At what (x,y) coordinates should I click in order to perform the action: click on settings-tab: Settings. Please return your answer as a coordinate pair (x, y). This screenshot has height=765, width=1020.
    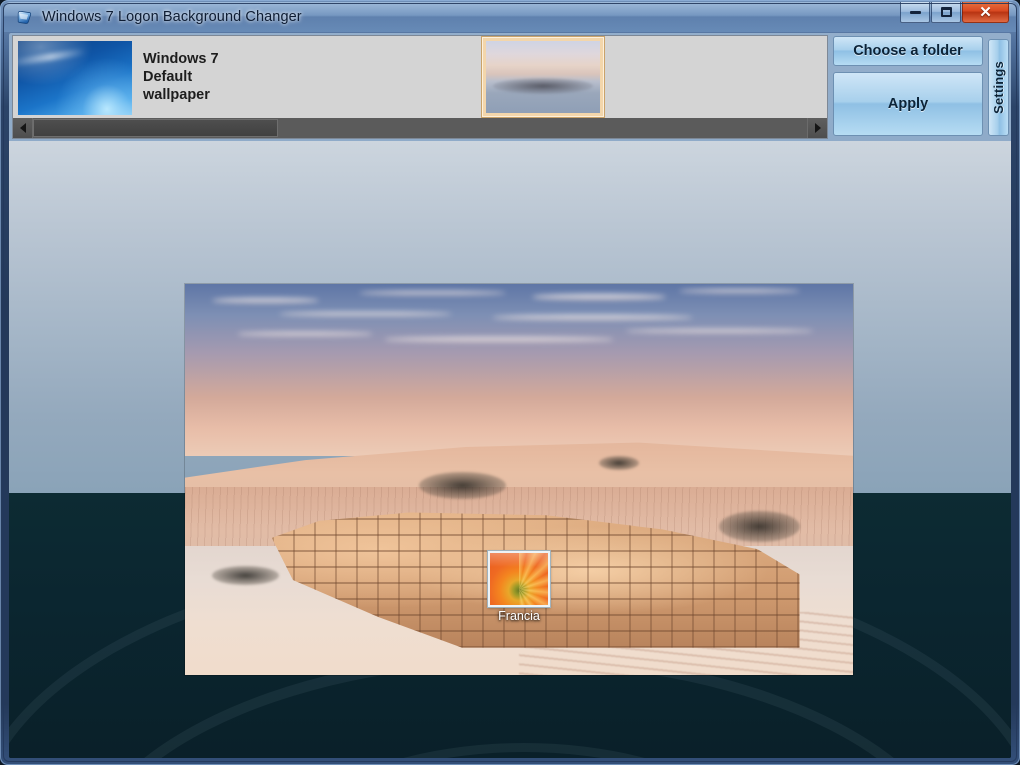
    Looking at the image, I should click on (998, 87).